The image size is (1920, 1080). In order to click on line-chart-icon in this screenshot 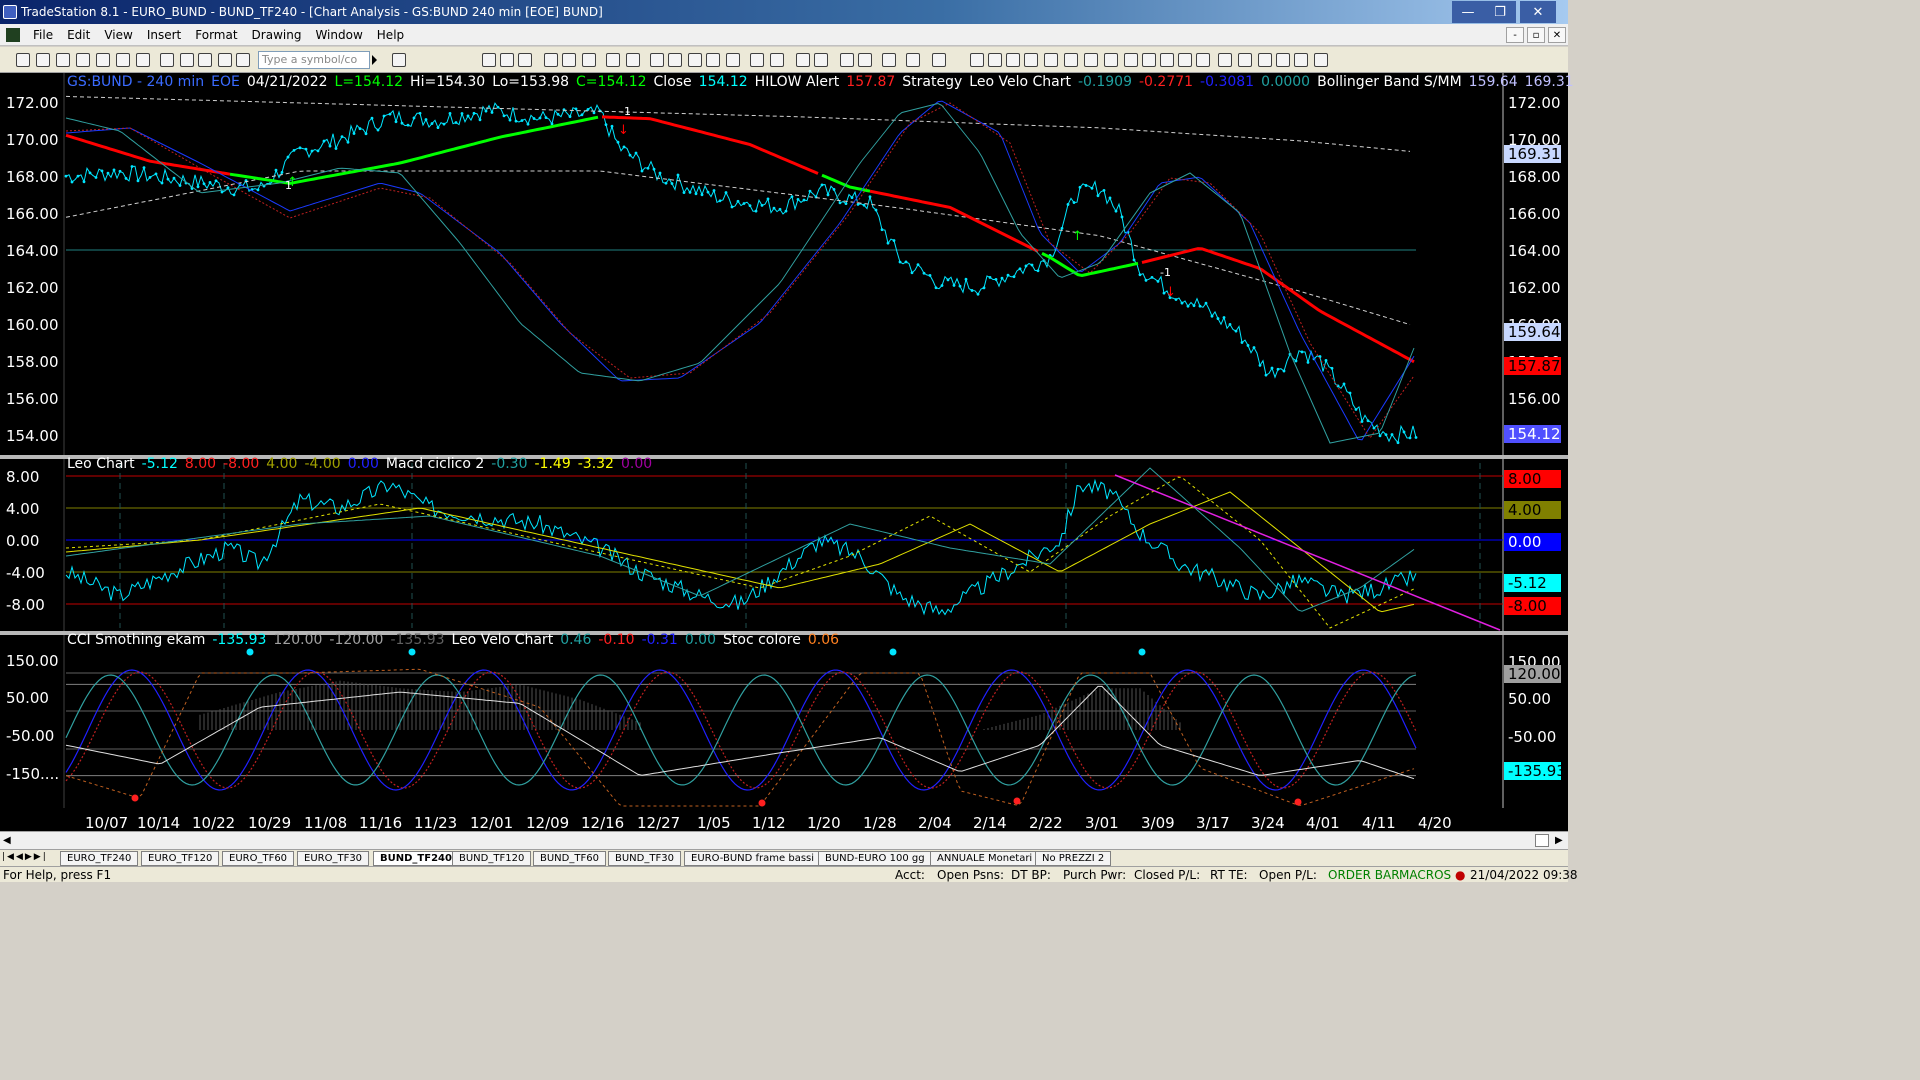, I will do `click(695, 60)`.